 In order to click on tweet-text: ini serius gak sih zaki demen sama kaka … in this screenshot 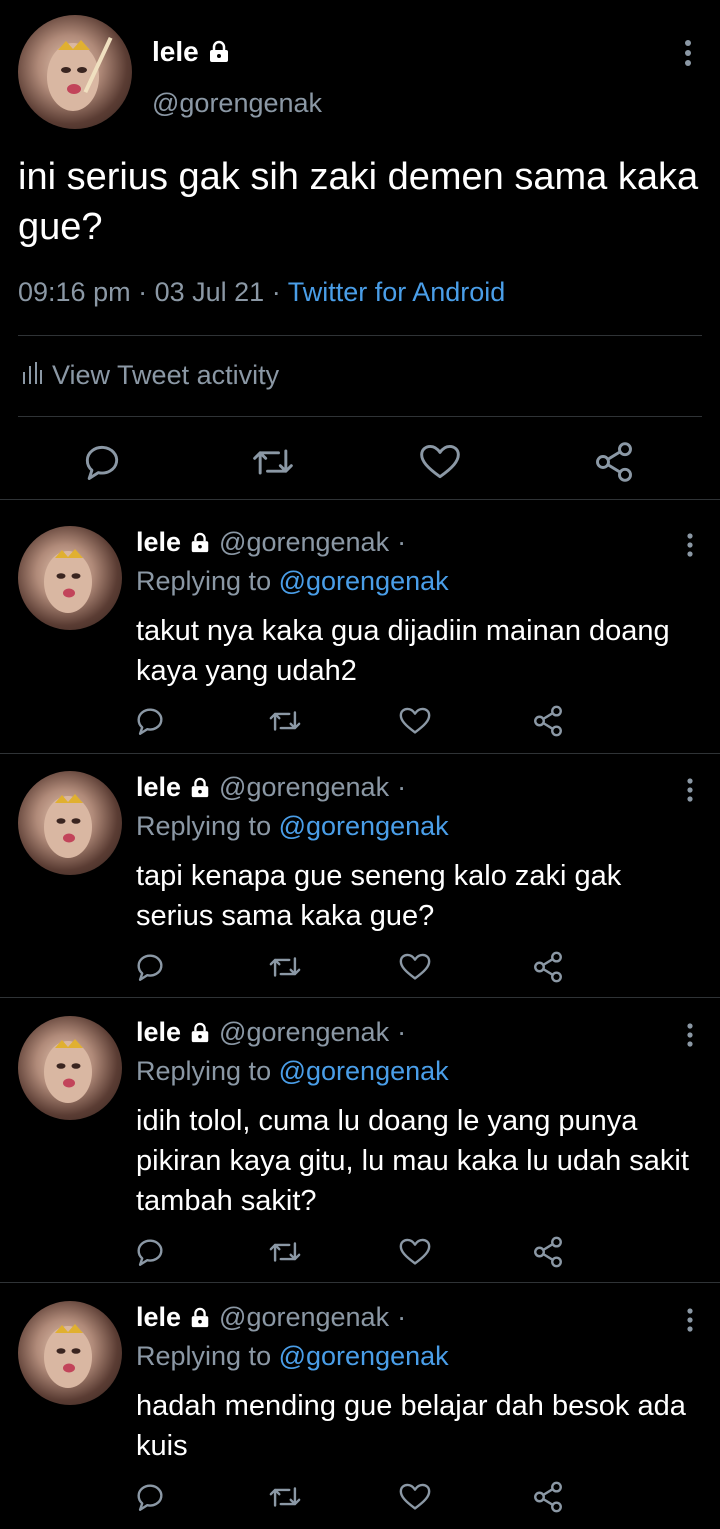, I will do `click(358, 202)`.